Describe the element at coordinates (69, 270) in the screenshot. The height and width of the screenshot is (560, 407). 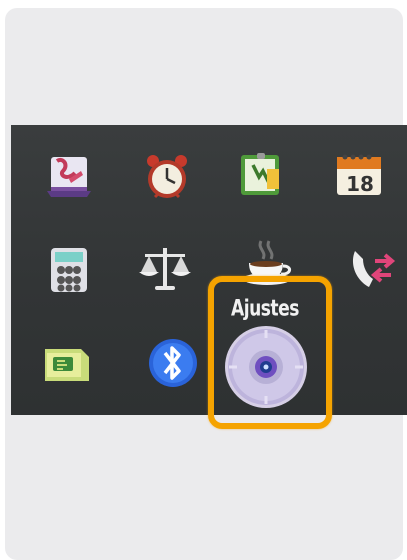
I see `calculator-icon` at that location.